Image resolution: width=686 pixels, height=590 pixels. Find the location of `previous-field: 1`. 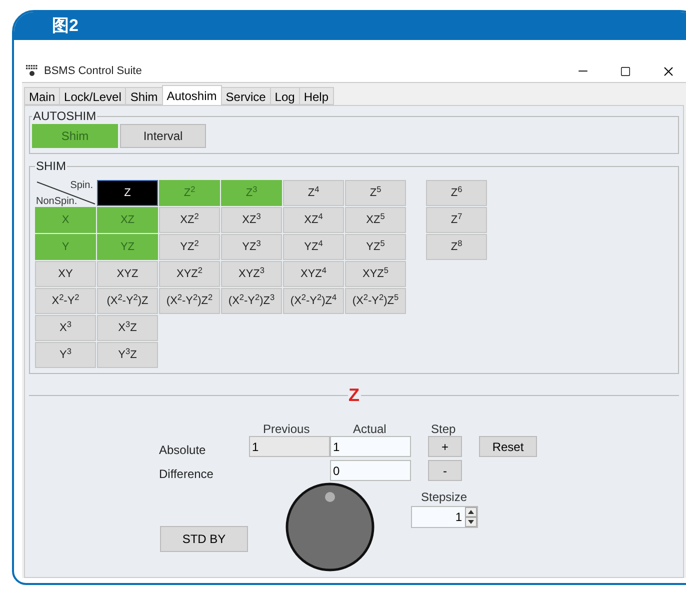

previous-field: 1 is located at coordinates (289, 446).